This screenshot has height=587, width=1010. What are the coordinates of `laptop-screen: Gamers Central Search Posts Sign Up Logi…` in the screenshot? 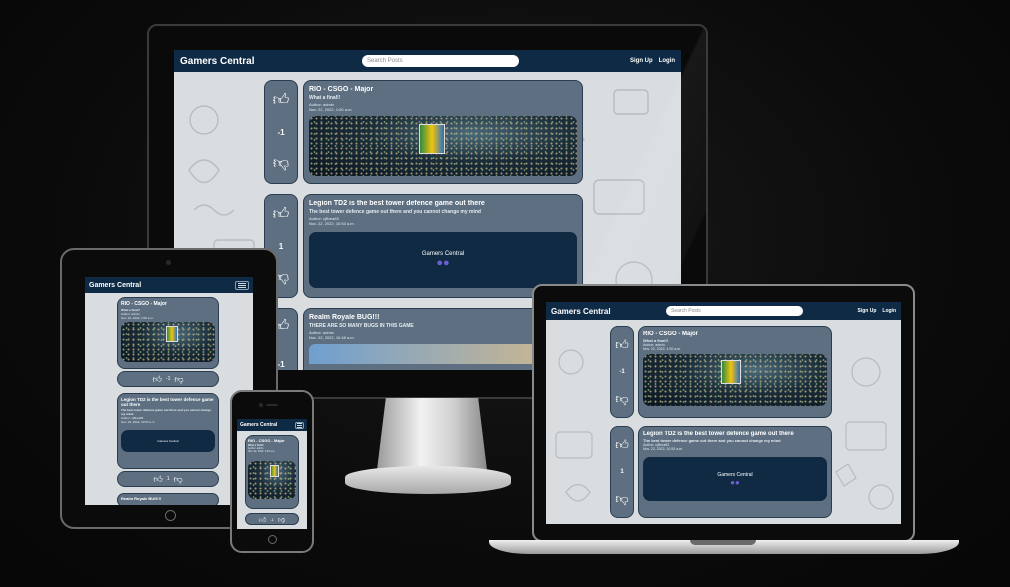 It's located at (723, 413).